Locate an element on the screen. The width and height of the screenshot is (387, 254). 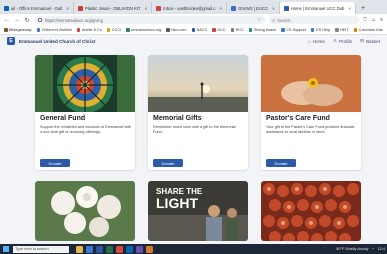
nav-profile: ♙ Profile is located at coordinates (342, 41).